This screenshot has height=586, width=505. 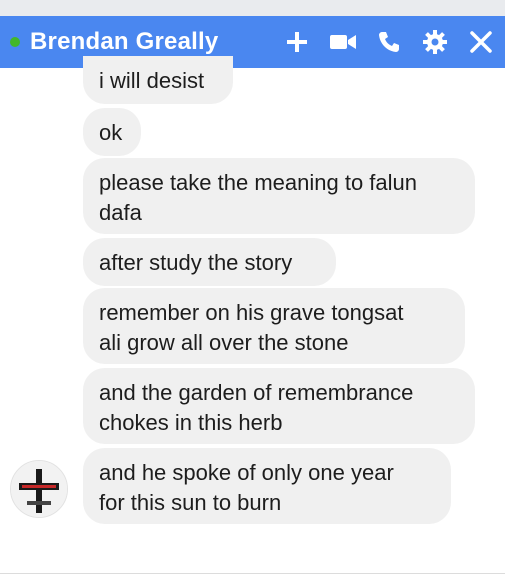 I want to click on add-icon, so click(x=297, y=42).